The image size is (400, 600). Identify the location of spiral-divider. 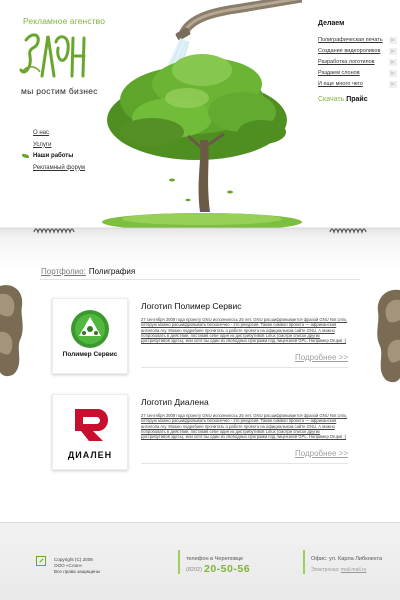
(200, 233).